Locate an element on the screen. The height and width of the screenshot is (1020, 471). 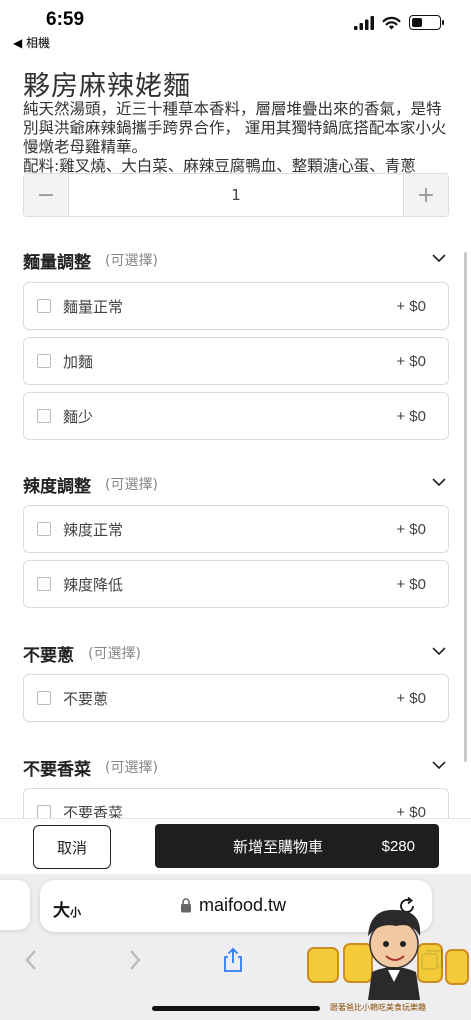
add-to-cart-button: 新增至購物車 $280 is located at coordinates (297, 846).